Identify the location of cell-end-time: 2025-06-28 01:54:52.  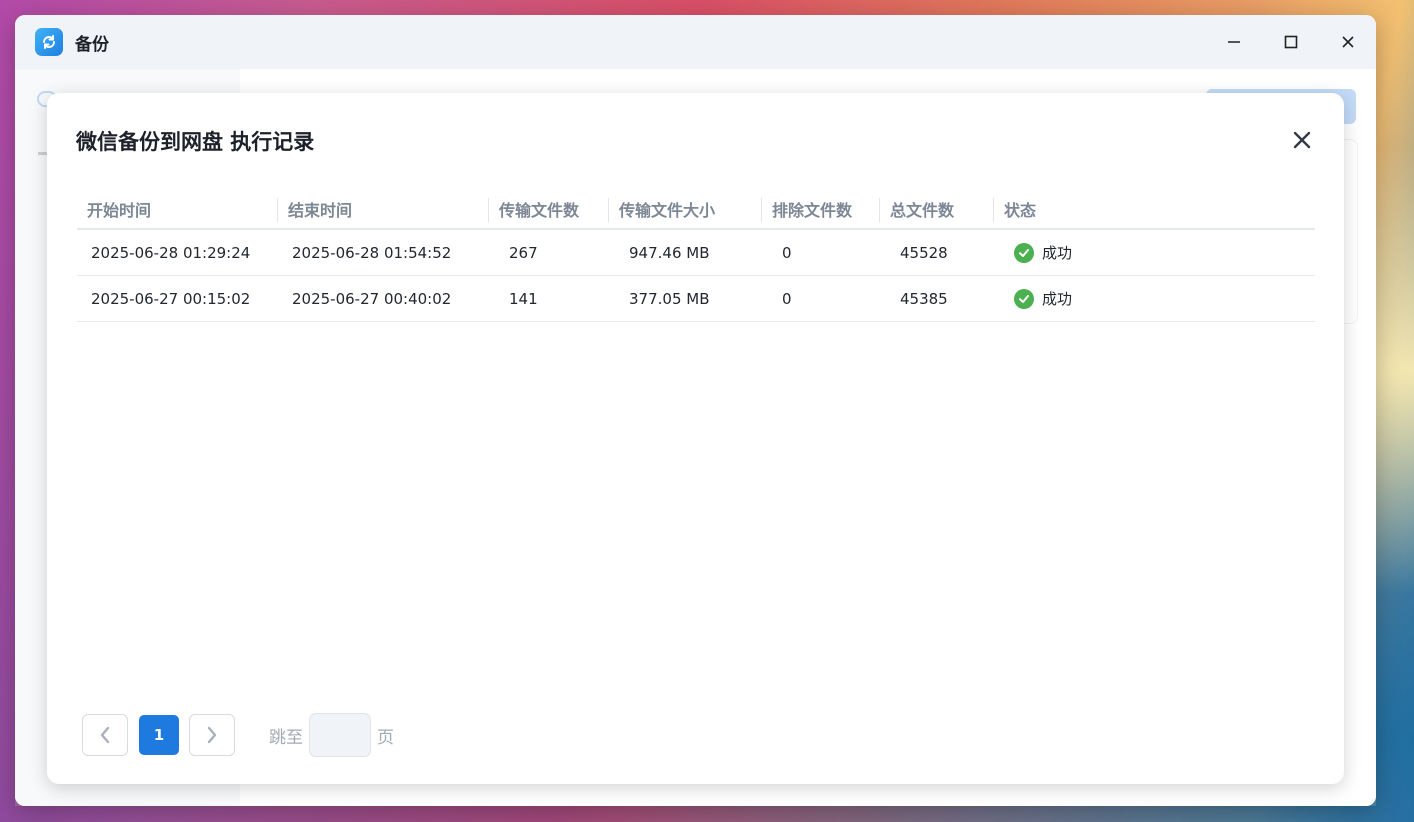
(372, 252).